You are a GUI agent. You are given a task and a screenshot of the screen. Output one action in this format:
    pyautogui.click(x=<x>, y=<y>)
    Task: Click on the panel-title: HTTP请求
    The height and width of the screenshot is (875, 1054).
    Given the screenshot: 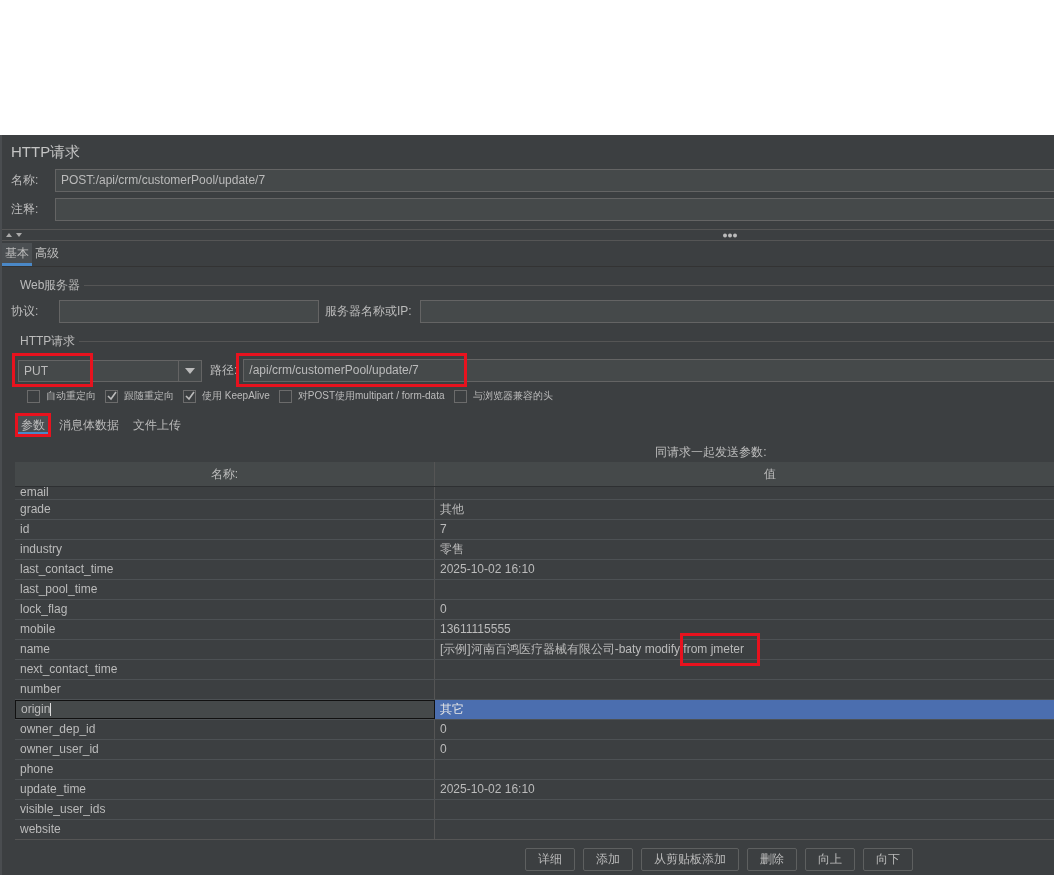 What is the action you would take?
    pyautogui.click(x=46, y=152)
    